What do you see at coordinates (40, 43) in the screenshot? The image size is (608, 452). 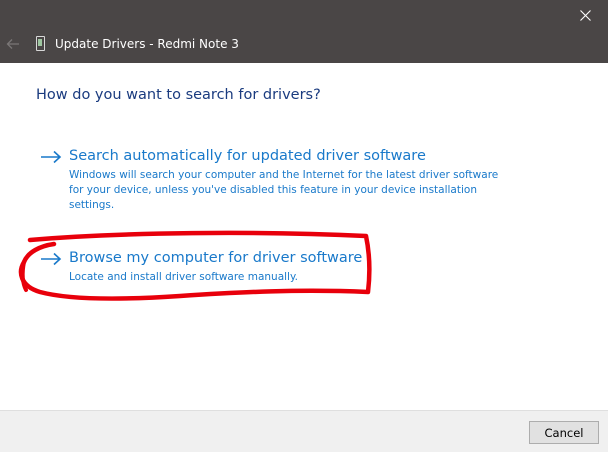 I see `phone-icon` at bounding box center [40, 43].